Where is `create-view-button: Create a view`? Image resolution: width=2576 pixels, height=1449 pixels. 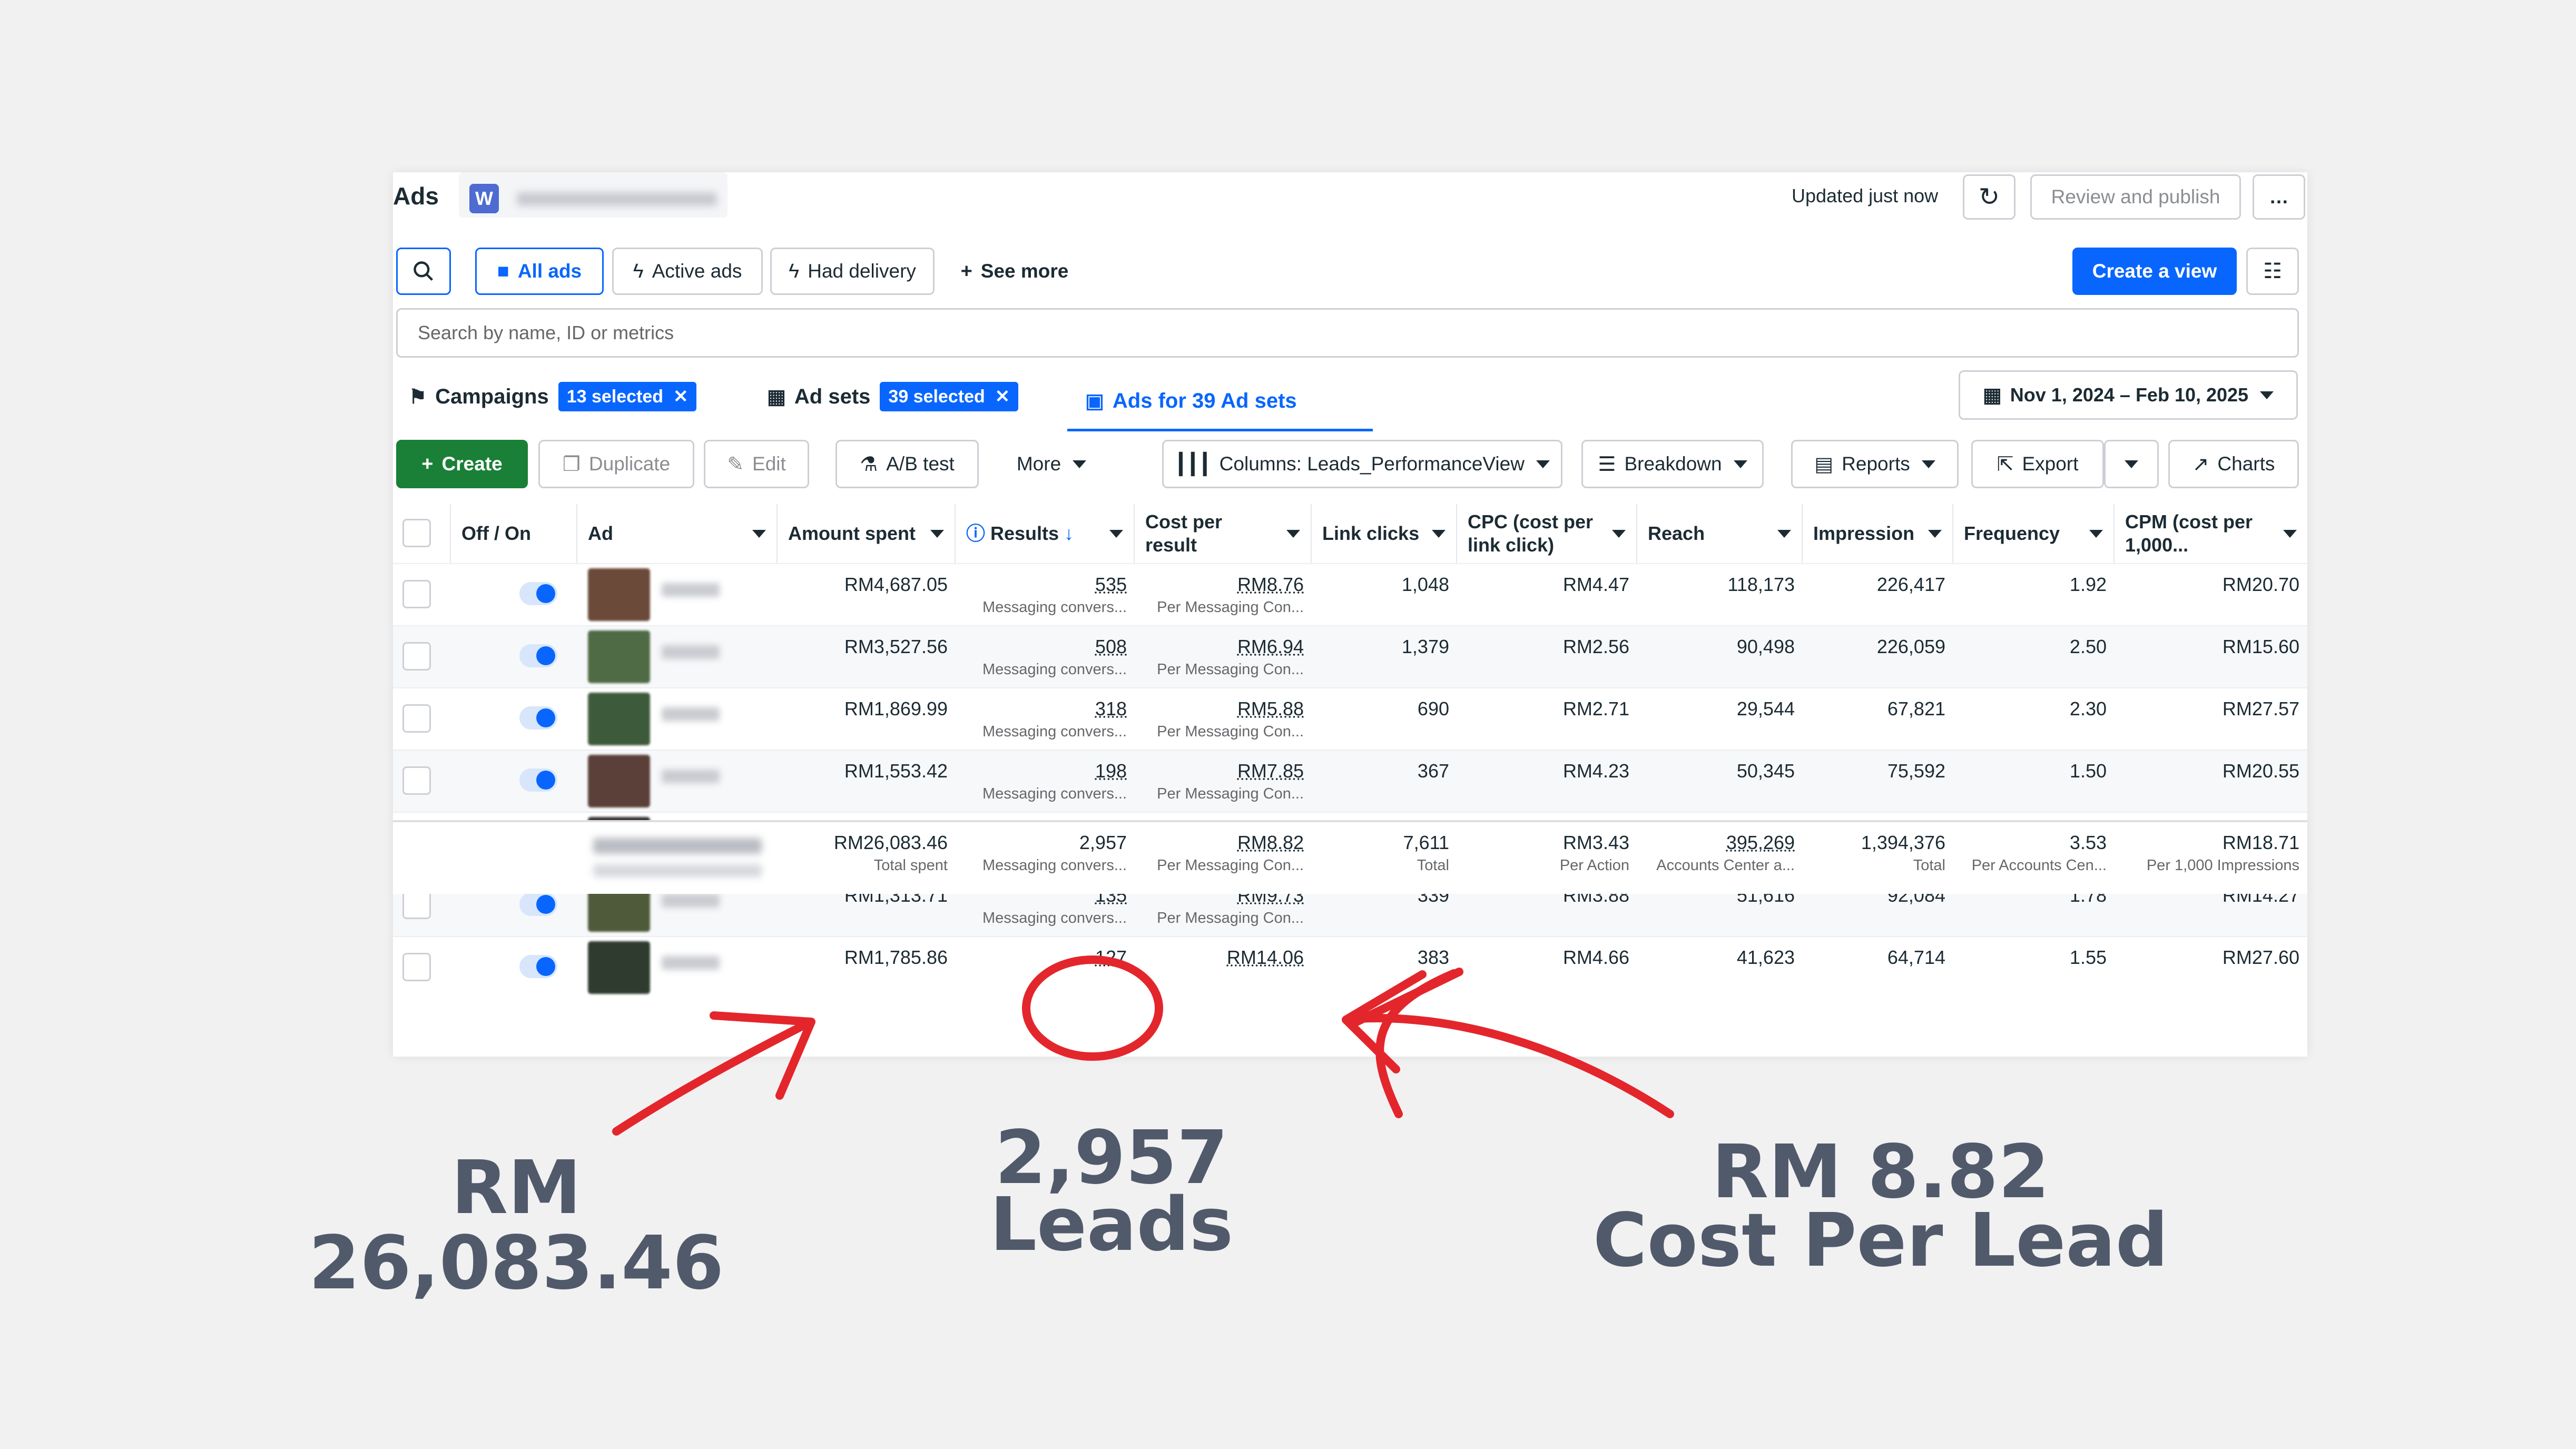 create-view-button: Create a view is located at coordinates (2154, 271).